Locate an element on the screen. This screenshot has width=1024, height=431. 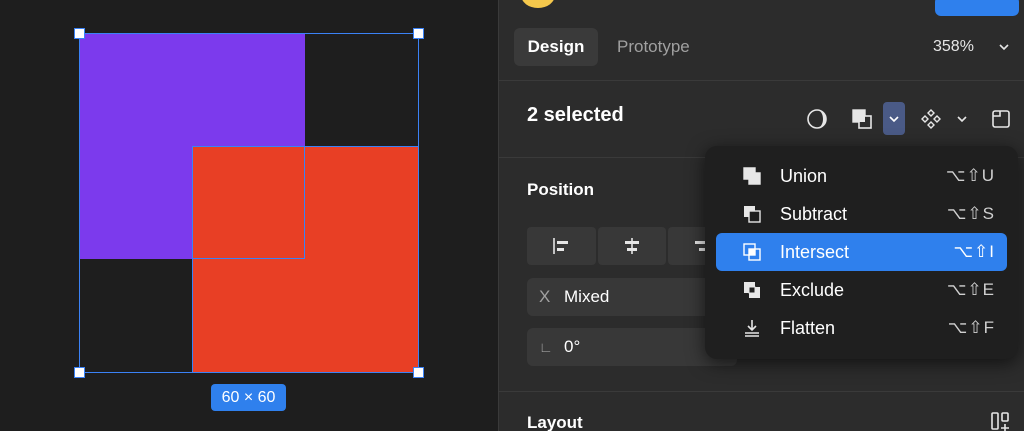
menu-item-subtract: Subtract ⌥⇧S is located at coordinates (861, 214).